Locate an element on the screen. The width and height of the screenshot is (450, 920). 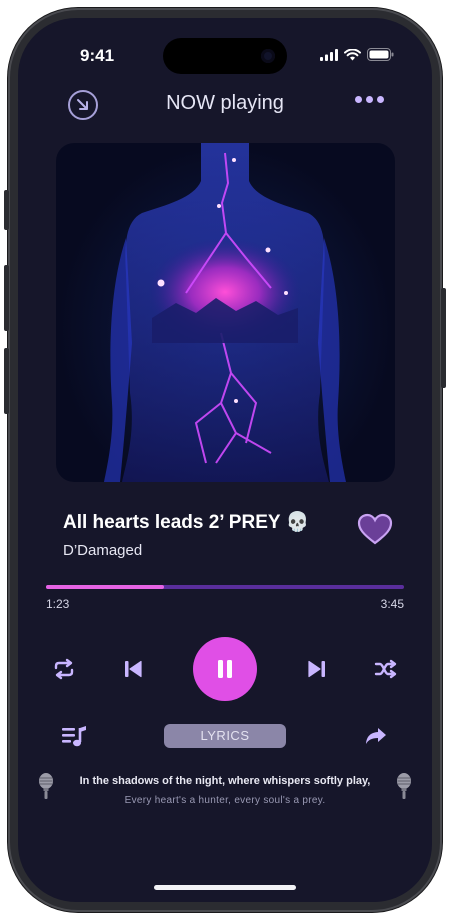
track-title: All hearts leads 2’ PREY 💀 is located at coordinates (186, 522).